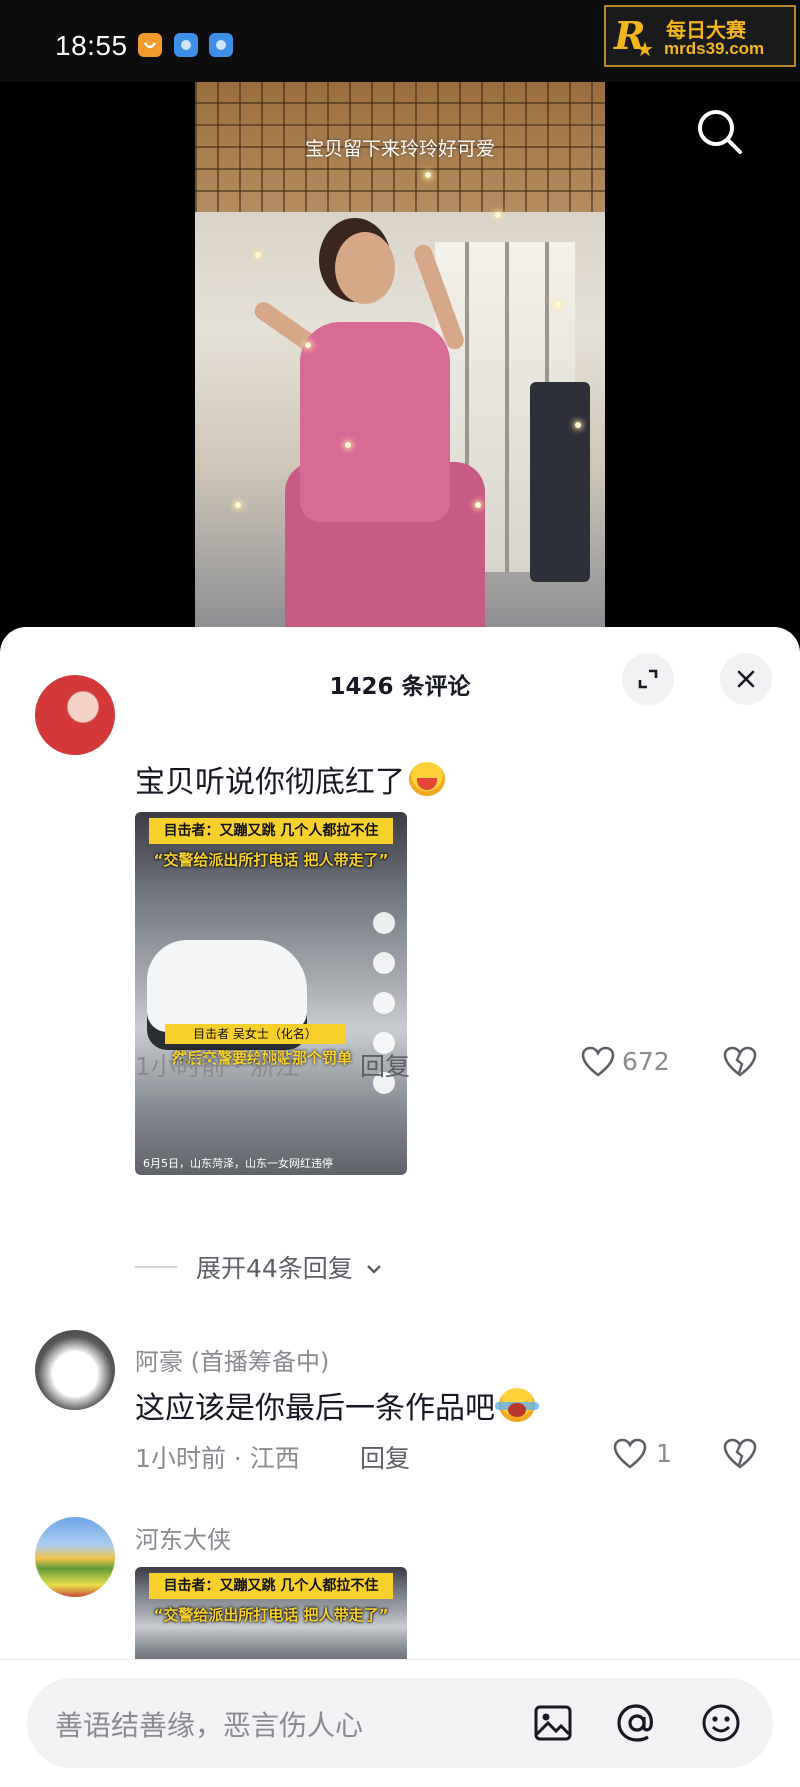  I want to click on search-icon, so click(720, 132).